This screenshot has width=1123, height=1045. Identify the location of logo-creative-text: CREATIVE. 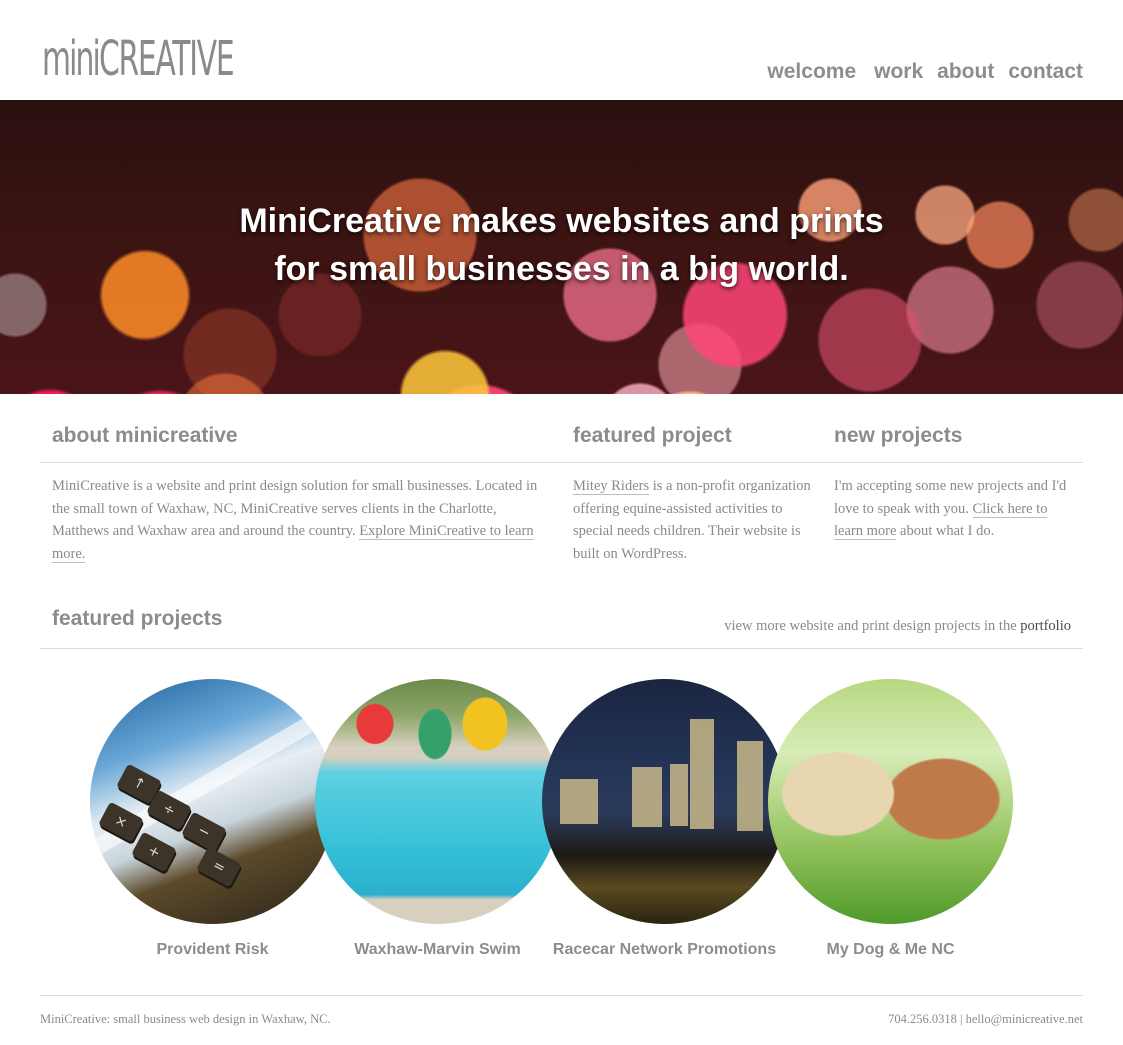
(166, 59).